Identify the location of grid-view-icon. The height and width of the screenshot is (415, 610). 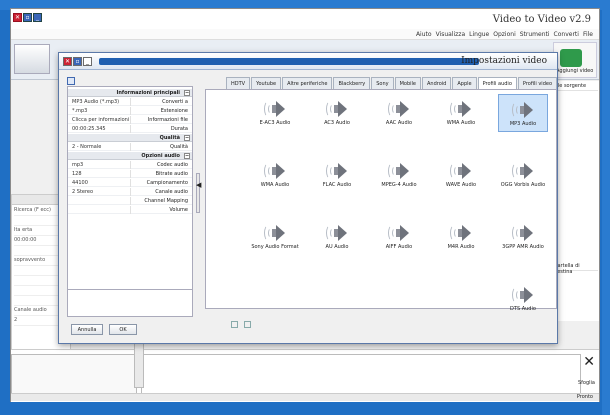
(247, 324).